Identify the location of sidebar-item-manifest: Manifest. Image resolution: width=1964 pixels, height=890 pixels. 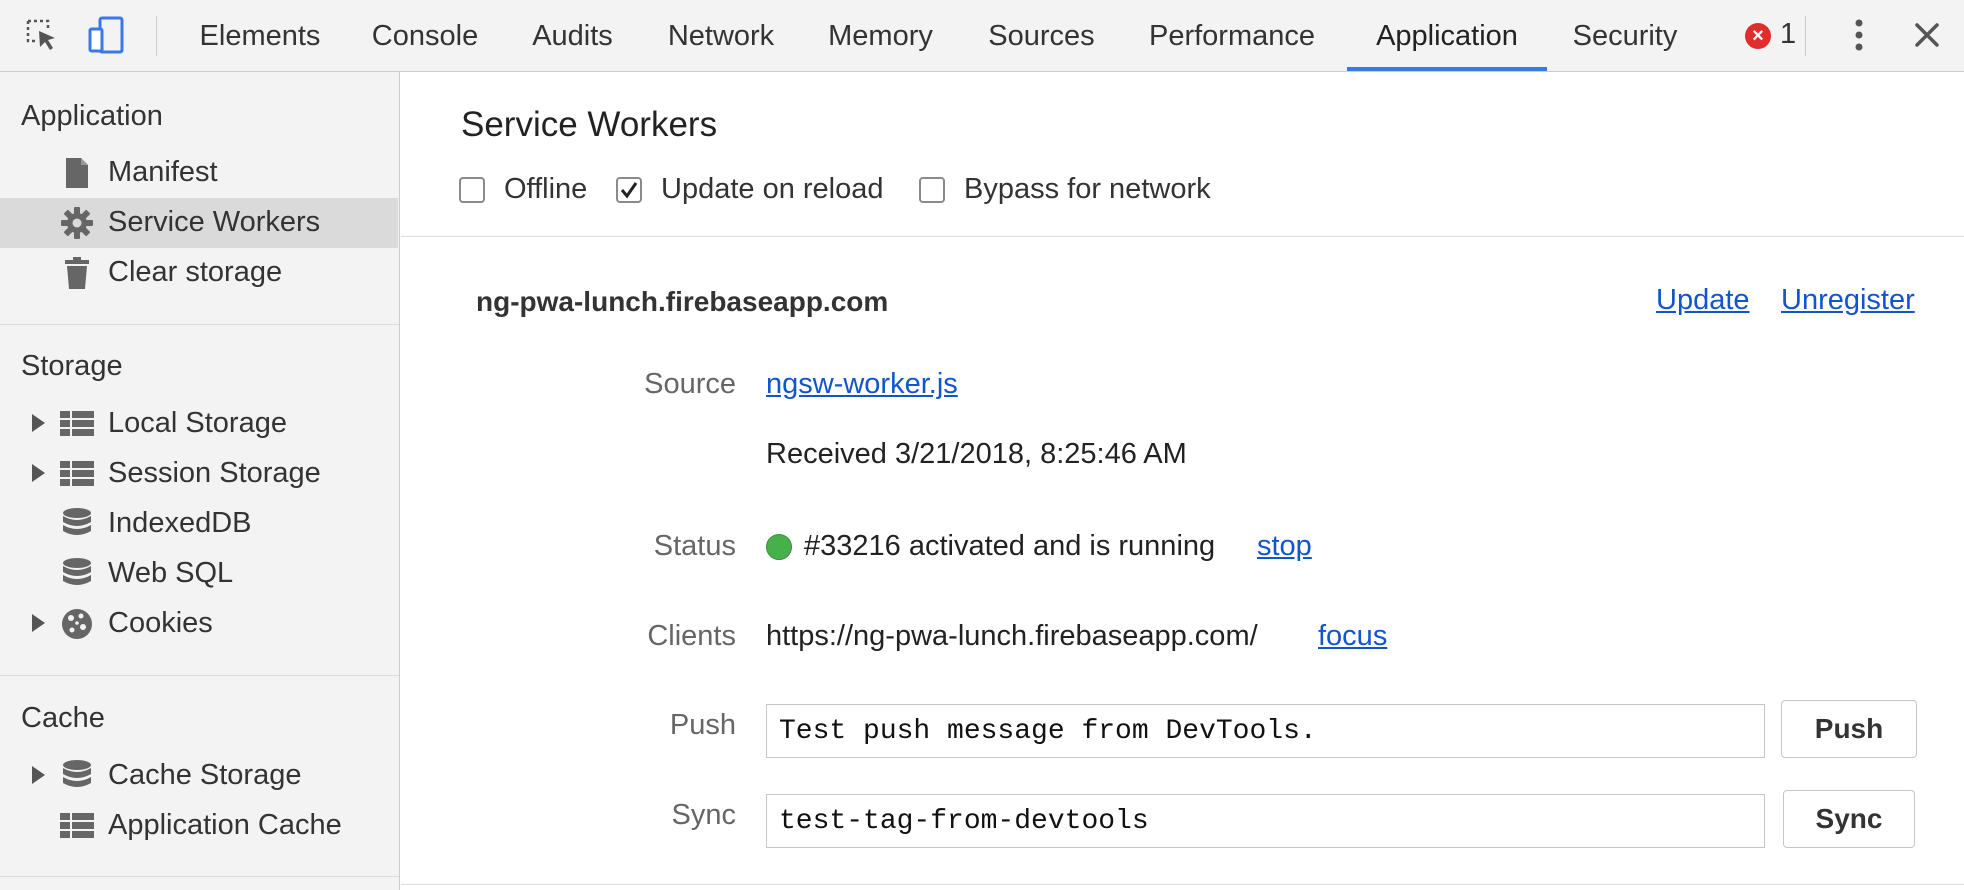
(199, 173).